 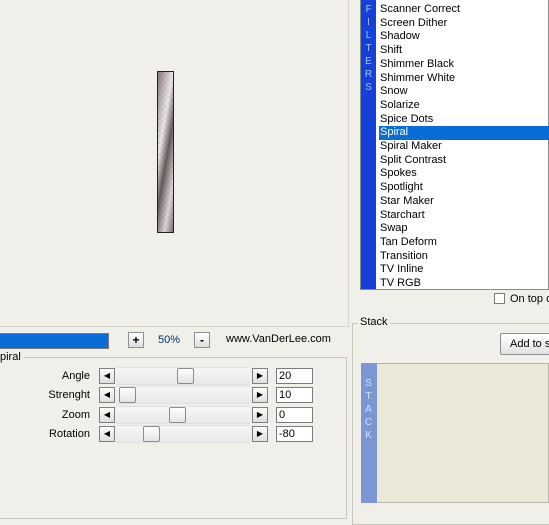 I want to click on filters-tab-letter: L, so click(x=368, y=35).